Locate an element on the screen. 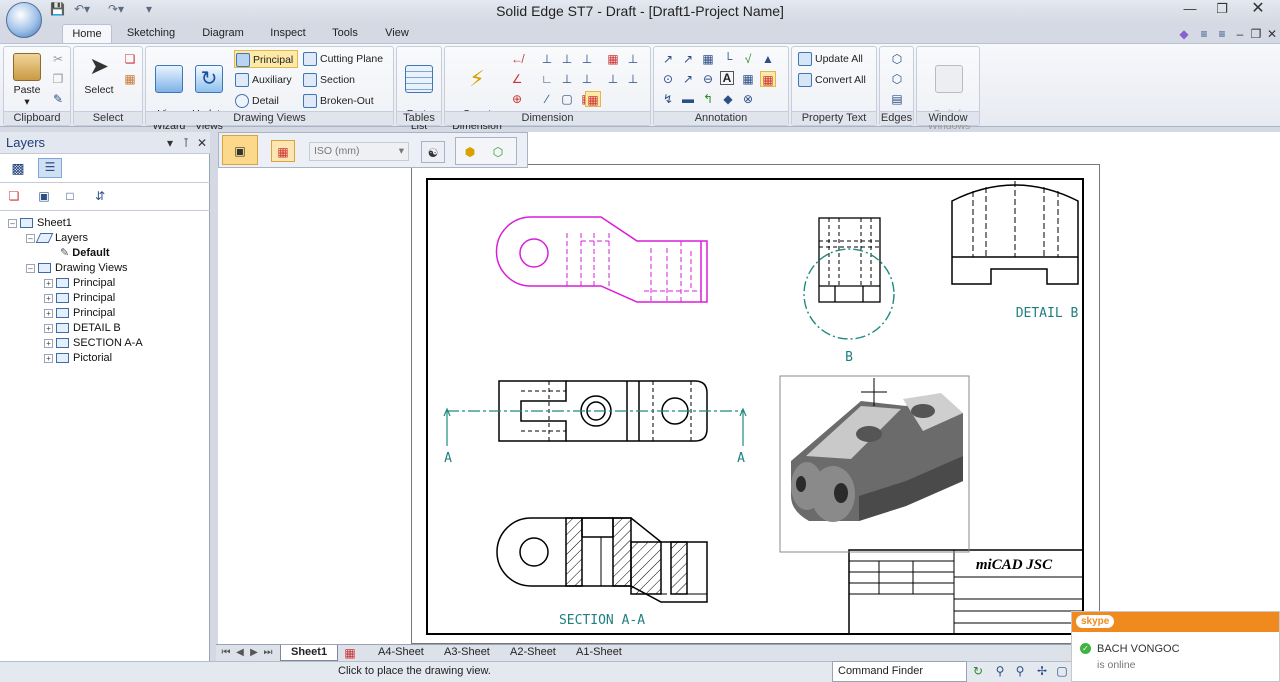 The height and width of the screenshot is (682, 1280). center-mark-icon: ⊙ is located at coordinates (668, 79).